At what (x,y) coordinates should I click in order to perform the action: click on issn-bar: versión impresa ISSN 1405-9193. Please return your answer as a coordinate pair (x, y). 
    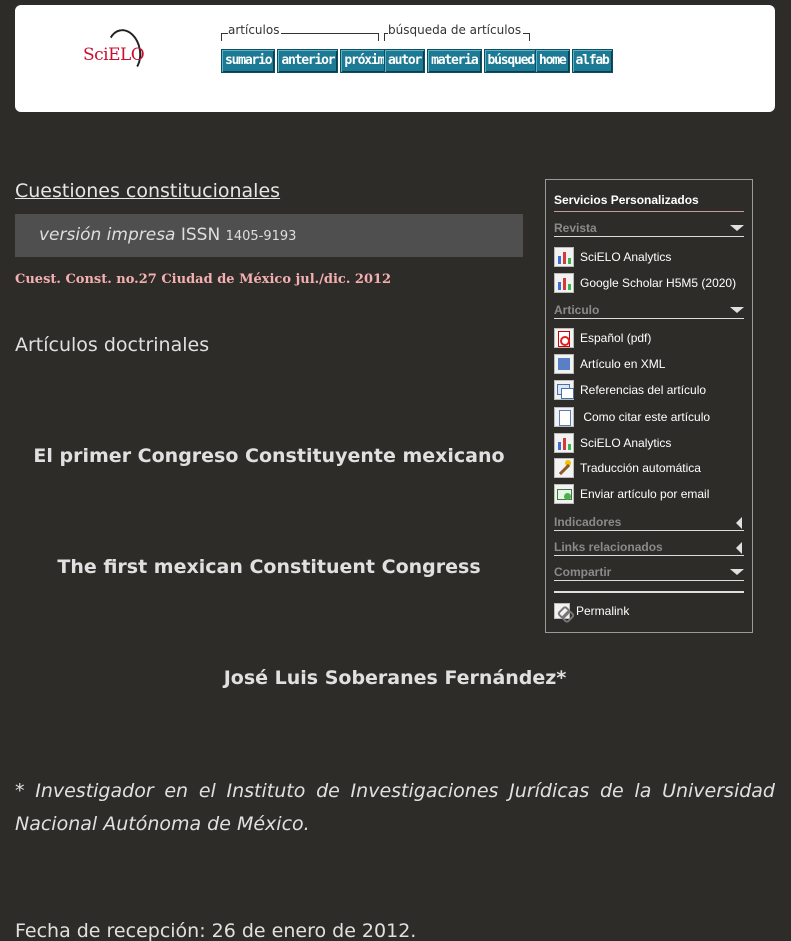
    Looking at the image, I should click on (269, 235).